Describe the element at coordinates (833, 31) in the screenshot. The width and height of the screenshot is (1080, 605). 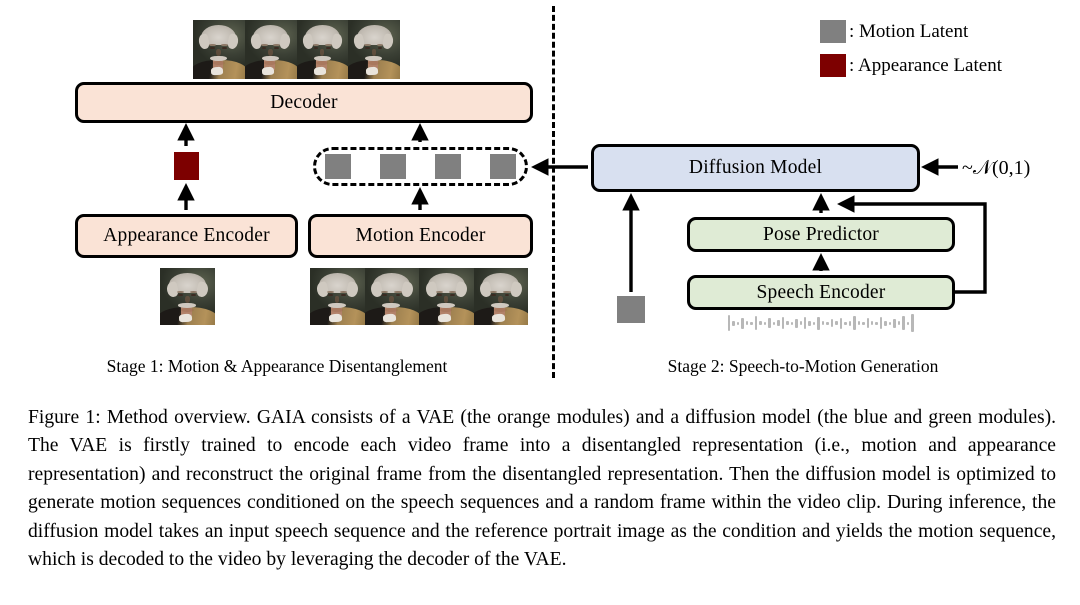
I see `motion-latent-swatch-icon` at that location.